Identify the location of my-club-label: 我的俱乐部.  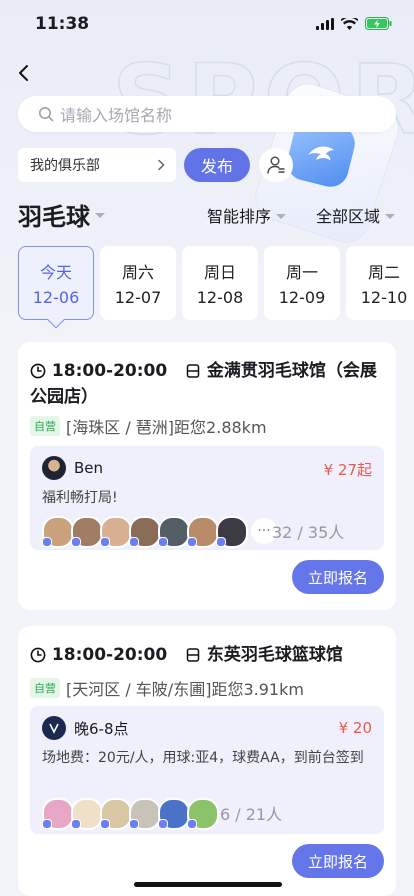
(65, 166).